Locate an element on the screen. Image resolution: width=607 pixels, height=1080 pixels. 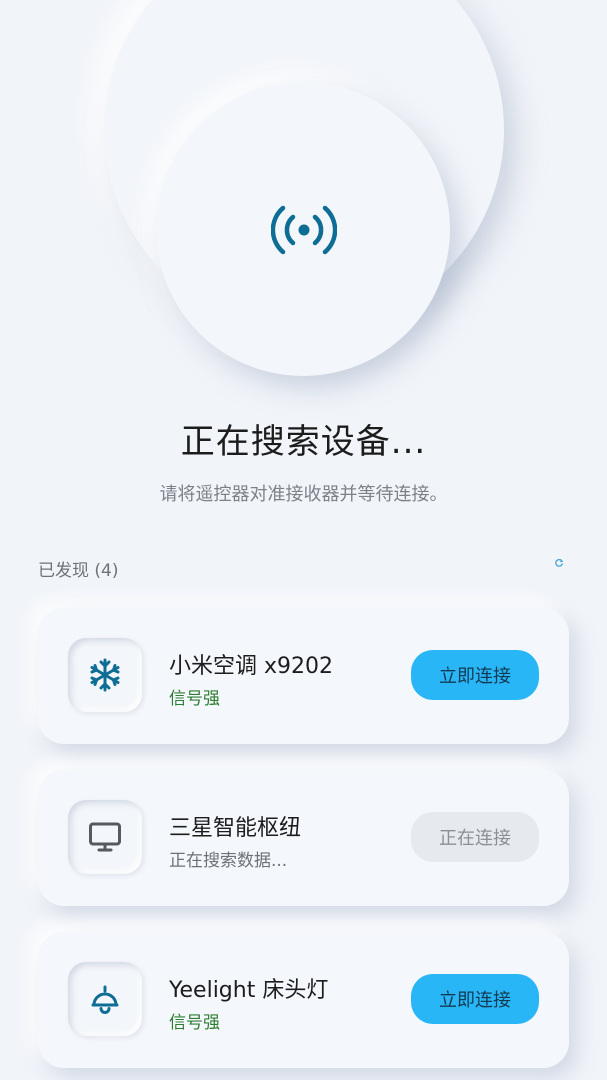
discovered-section-header: 已发现 (4) is located at coordinates (303, 570).